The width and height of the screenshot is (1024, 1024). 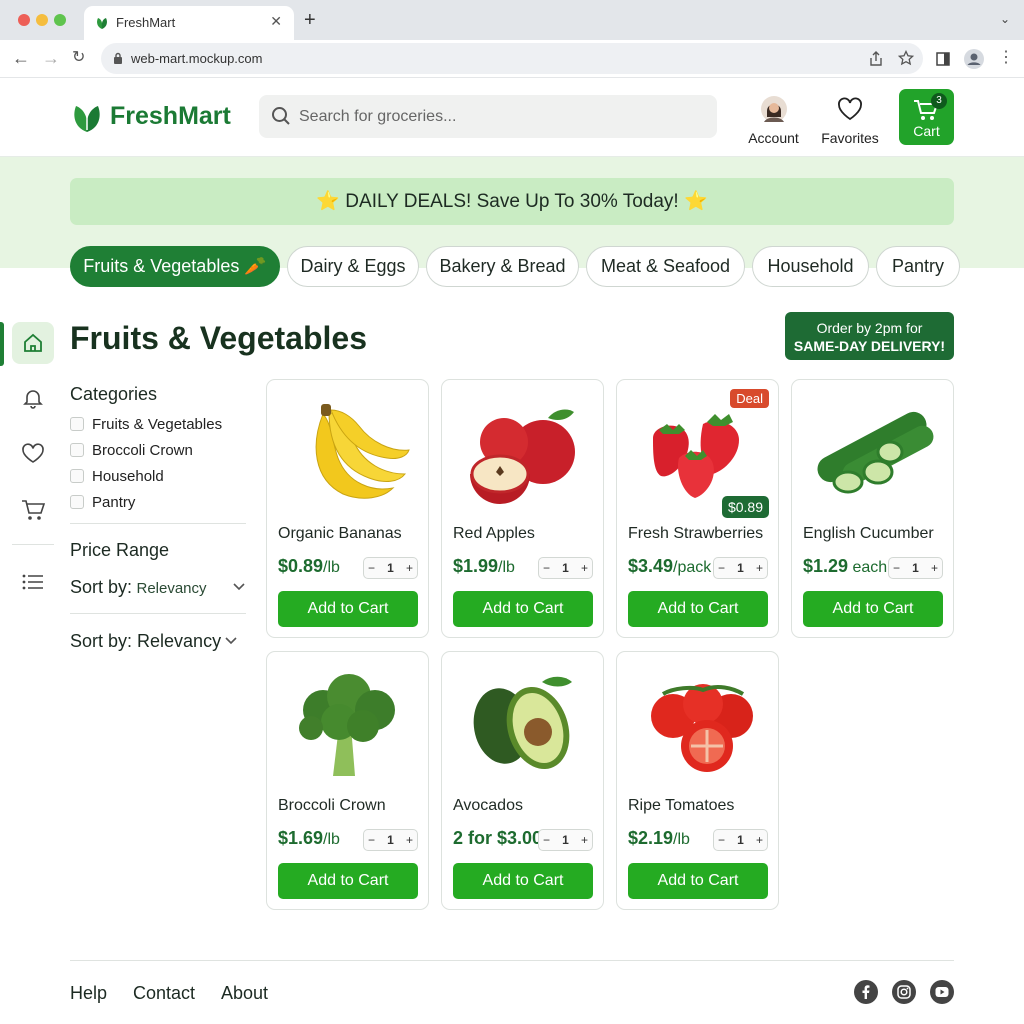 I want to click on sidebar-panel-icon, so click(x=943, y=59).